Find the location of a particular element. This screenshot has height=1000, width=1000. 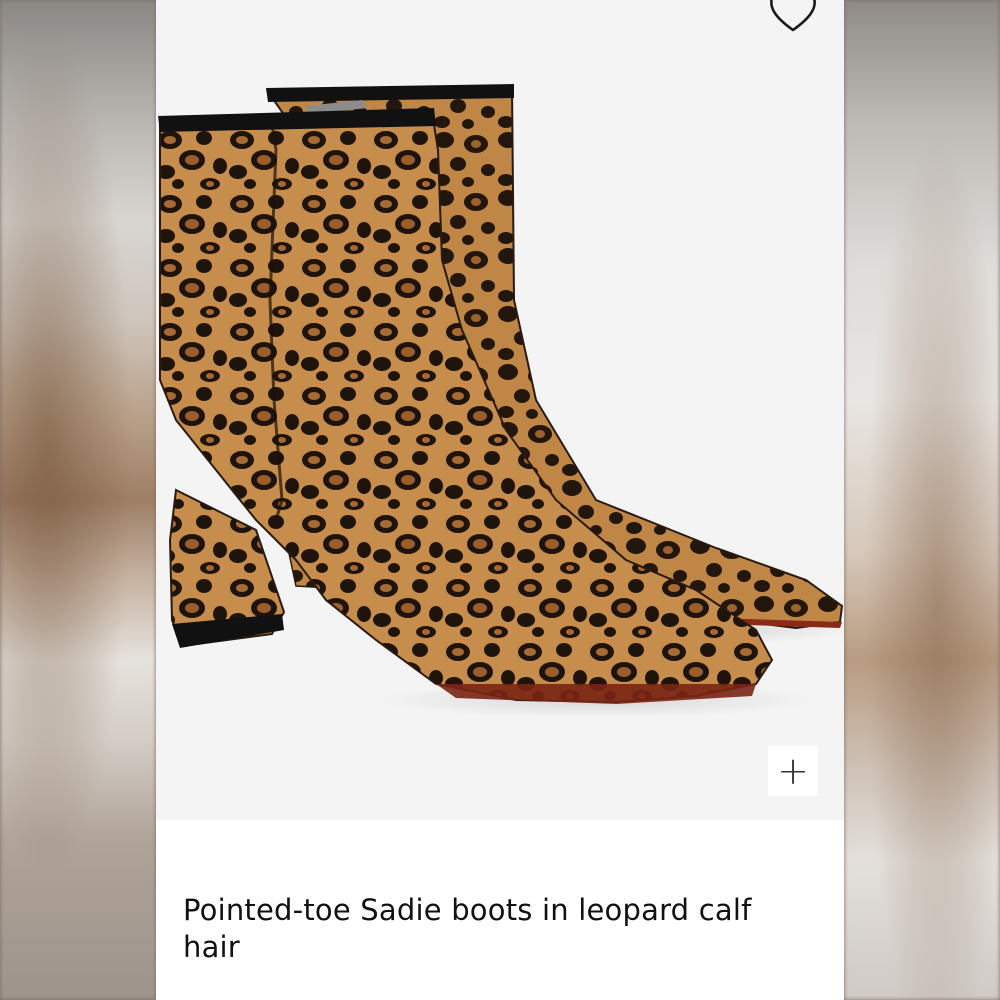

heart-outline-icon is located at coordinates (793, 16).